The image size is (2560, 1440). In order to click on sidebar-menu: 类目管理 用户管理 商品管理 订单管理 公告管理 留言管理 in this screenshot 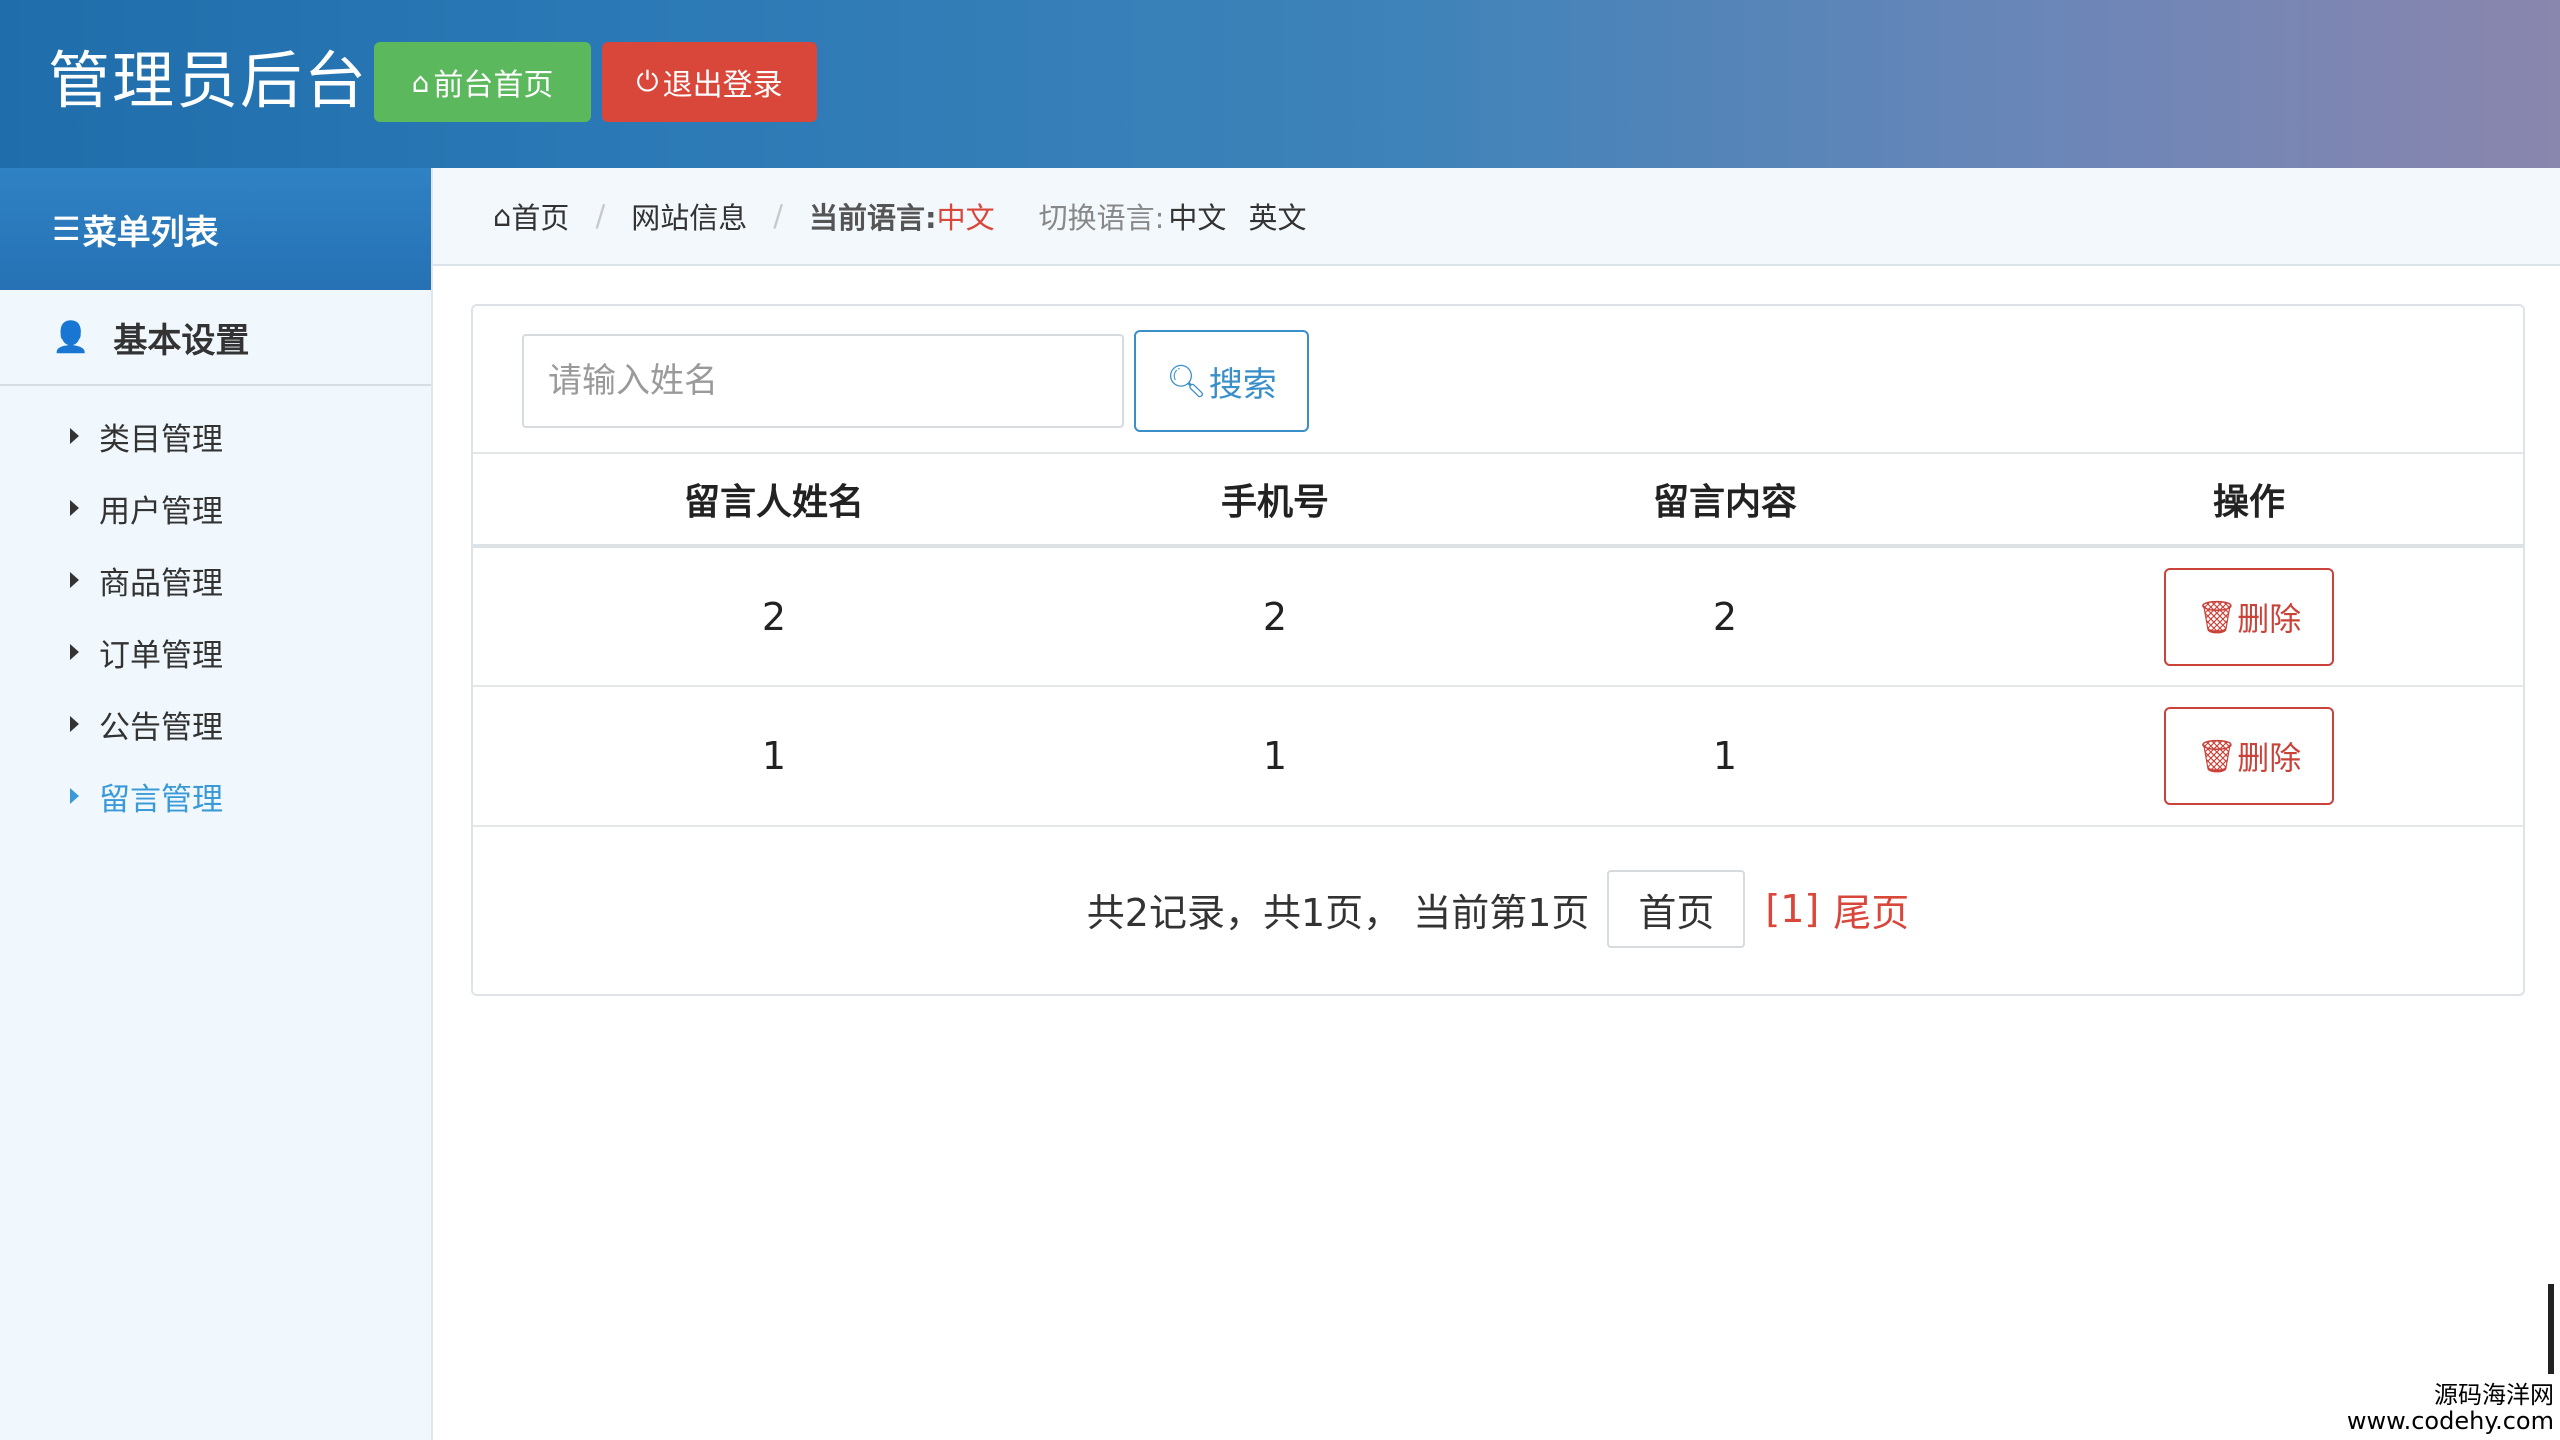, I will do `click(215, 609)`.